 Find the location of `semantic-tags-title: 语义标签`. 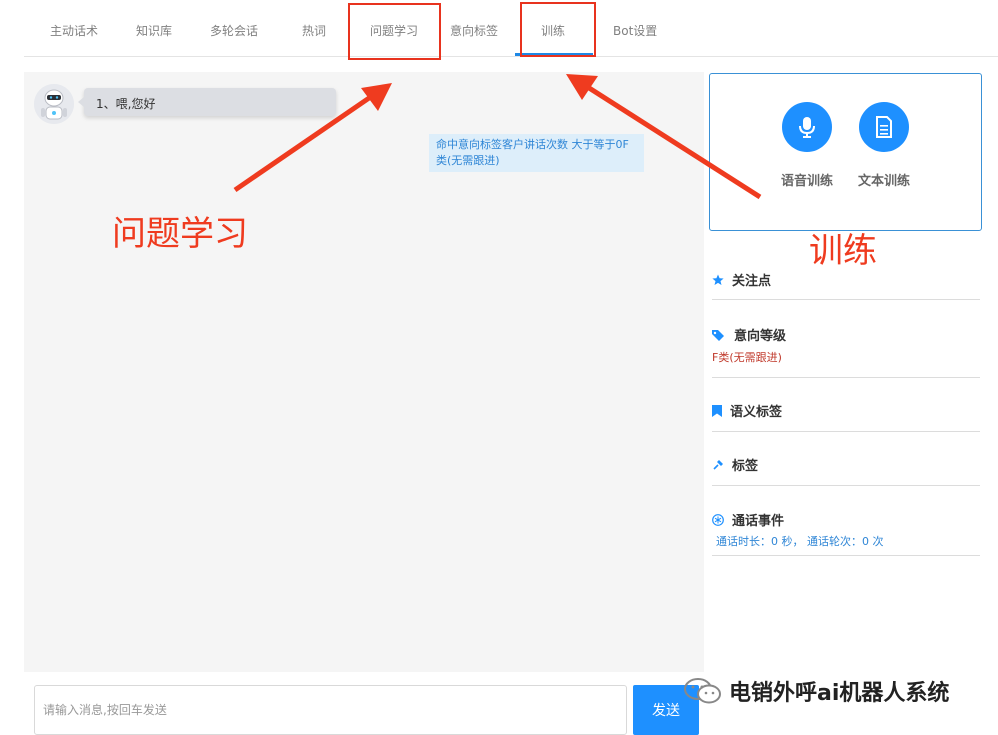

semantic-tags-title: 语义标签 is located at coordinates (756, 412).